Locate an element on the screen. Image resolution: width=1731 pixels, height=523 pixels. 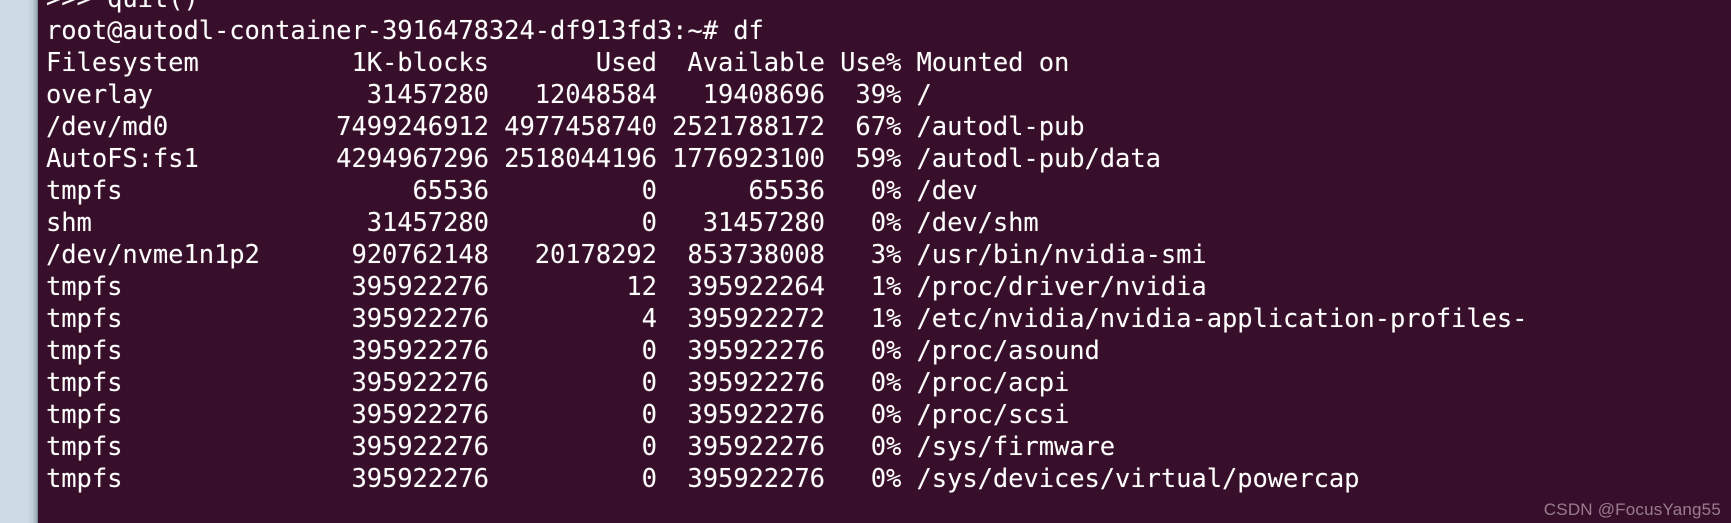
table-row: tmpfs 65536 0 65536 0% /dev is located at coordinates (512, 191).